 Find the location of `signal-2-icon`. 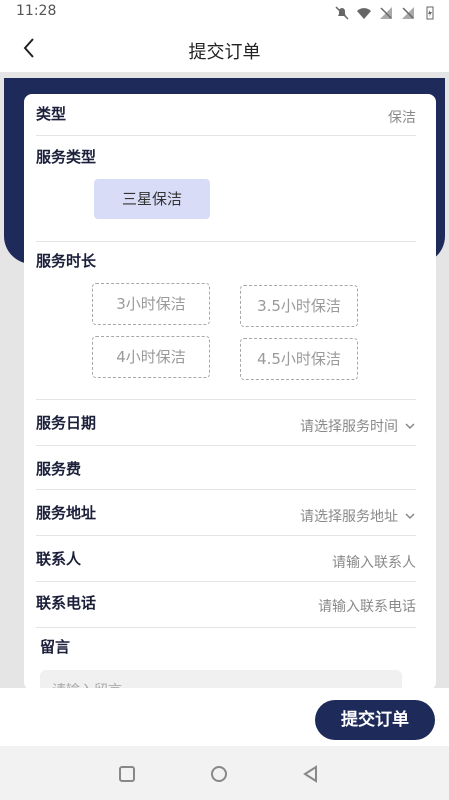

signal-2-icon is located at coordinates (408, 12).